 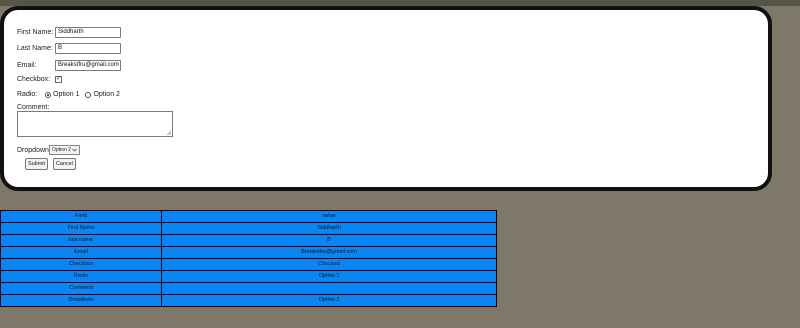 I want to click on table-row: Radio Option 1, so click(x=248, y=276).